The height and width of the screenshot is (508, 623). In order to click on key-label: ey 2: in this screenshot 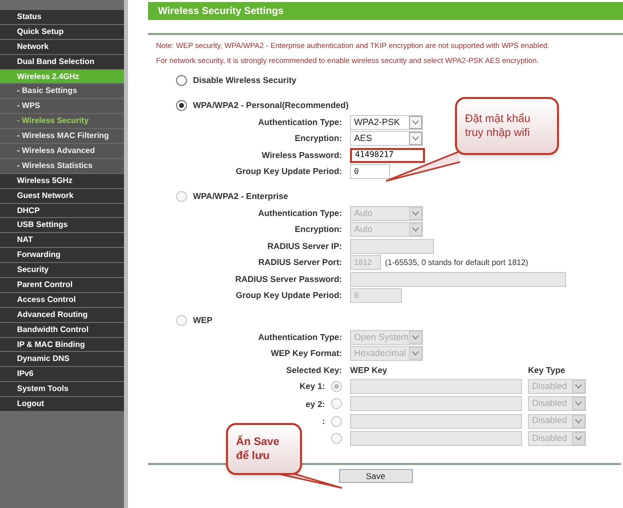, I will do `click(315, 404)`.